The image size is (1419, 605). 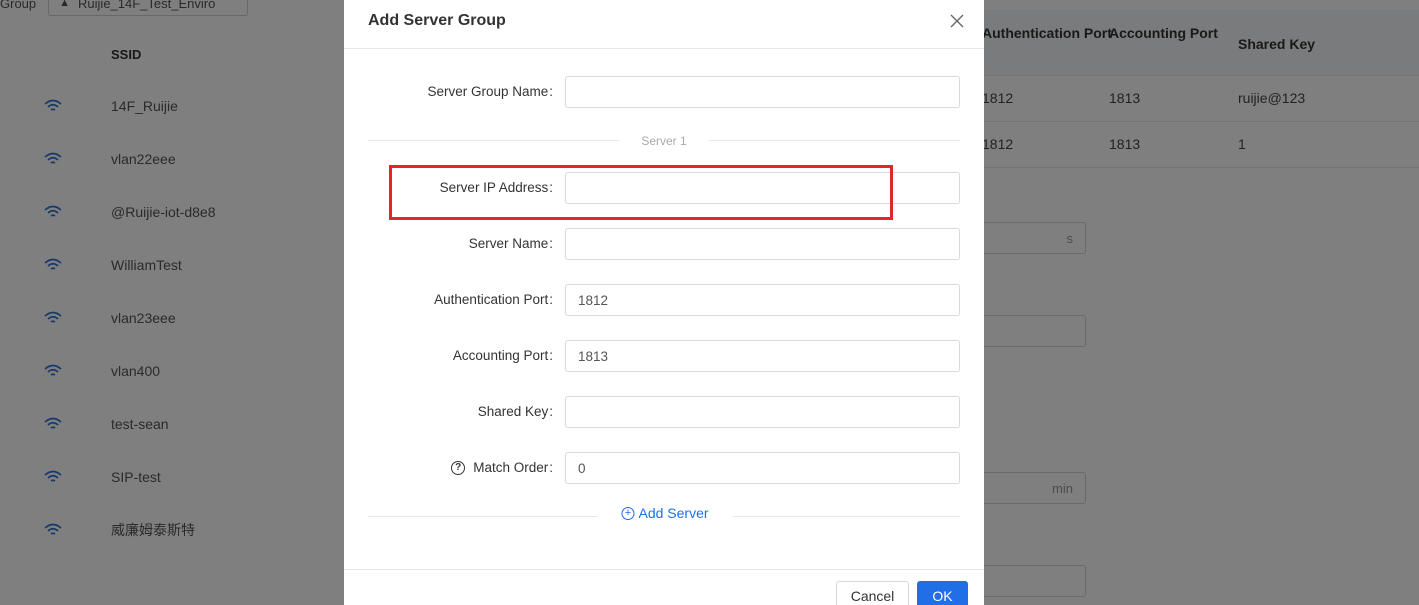 I want to click on acct-port-row: Accounting Port:, so click(x=664, y=356).